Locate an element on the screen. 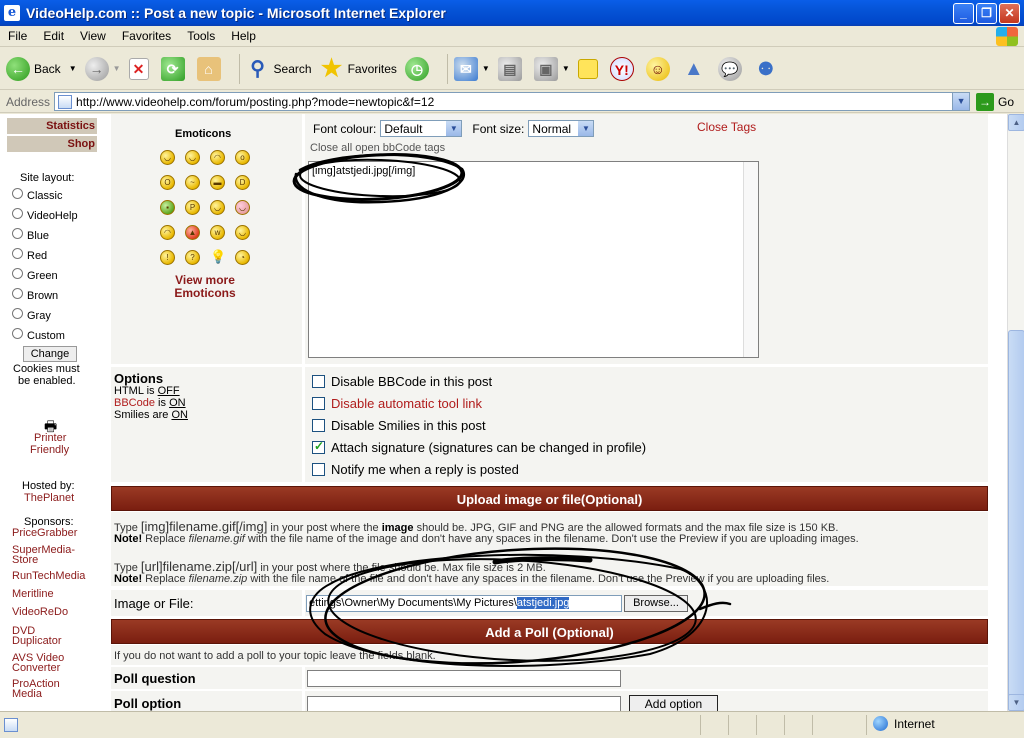 The width and height of the screenshot is (1024, 738). tool-button: ▲ is located at coordinates (696, 69).